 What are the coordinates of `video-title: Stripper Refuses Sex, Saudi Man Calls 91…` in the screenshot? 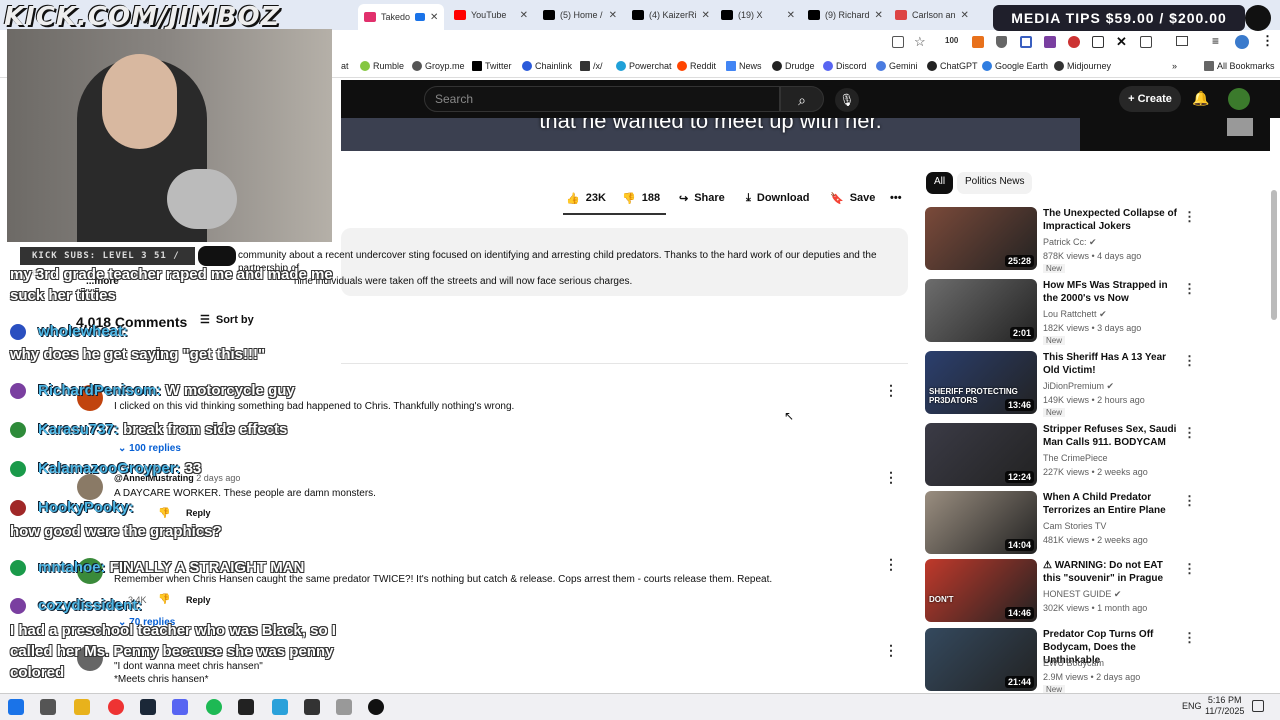 It's located at (1113, 436).